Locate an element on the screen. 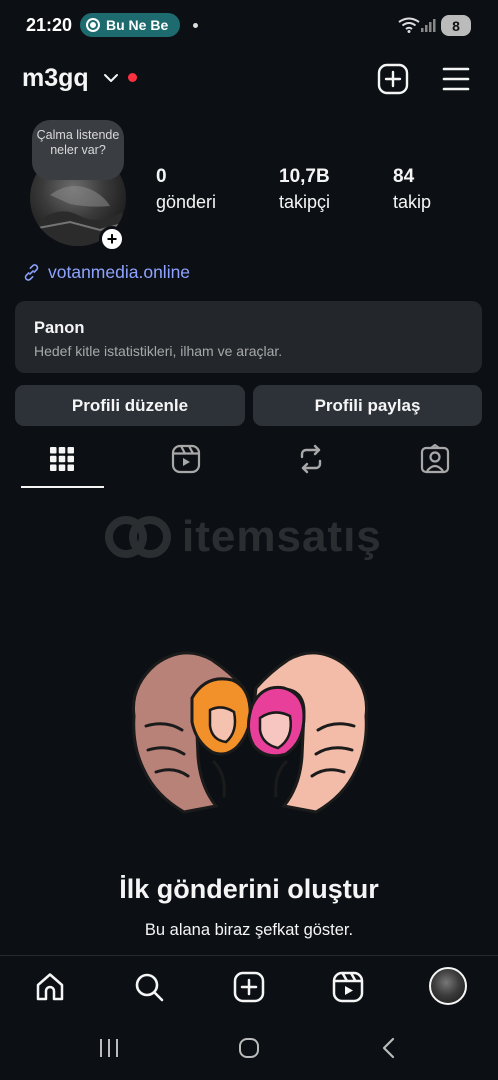 This screenshot has width=498, height=1080. stat-followers-value: 10,7B is located at coordinates (304, 176).